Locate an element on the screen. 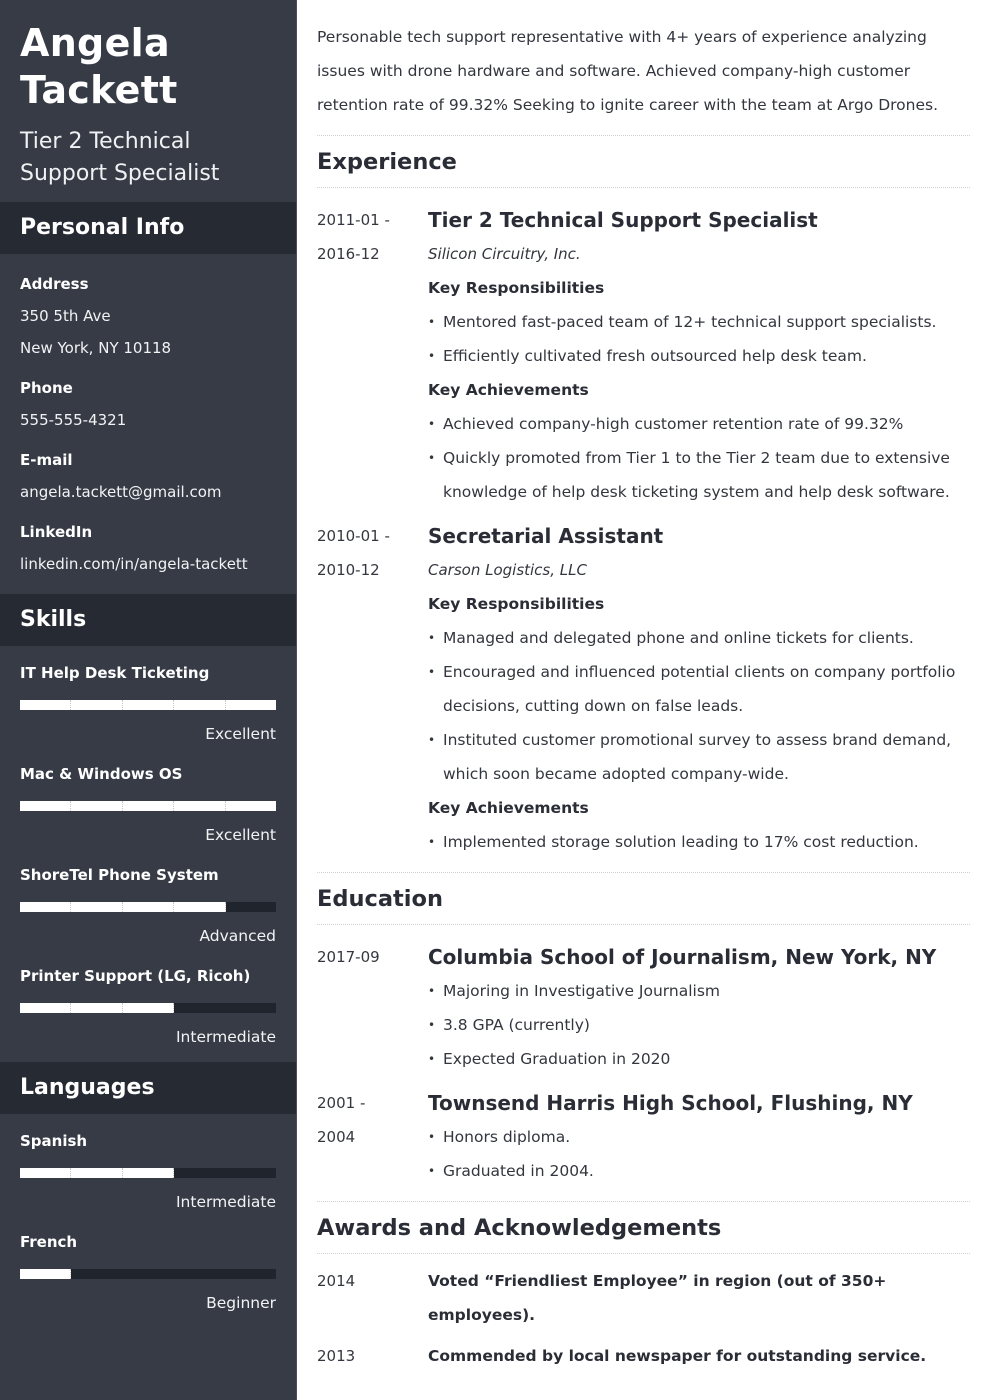 The image size is (990, 1400). skill-name: Printer Support (LG, Ricoh) is located at coordinates (135, 976).